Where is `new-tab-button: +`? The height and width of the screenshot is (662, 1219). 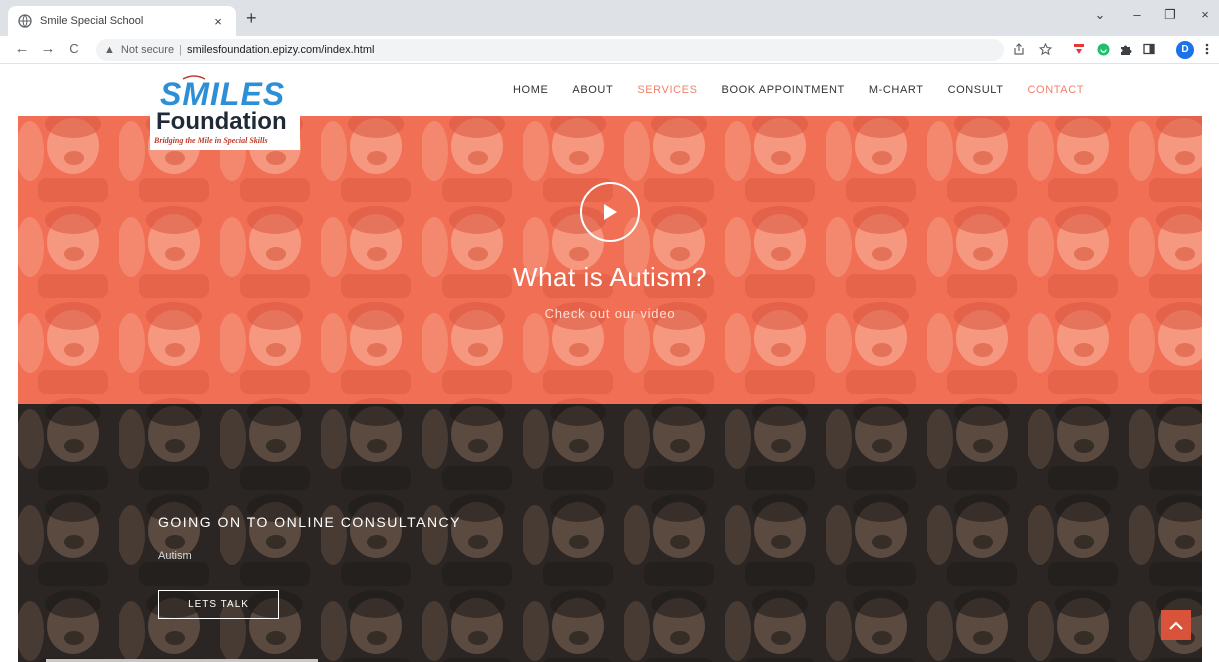
new-tab-button: + is located at coordinates (251, 18).